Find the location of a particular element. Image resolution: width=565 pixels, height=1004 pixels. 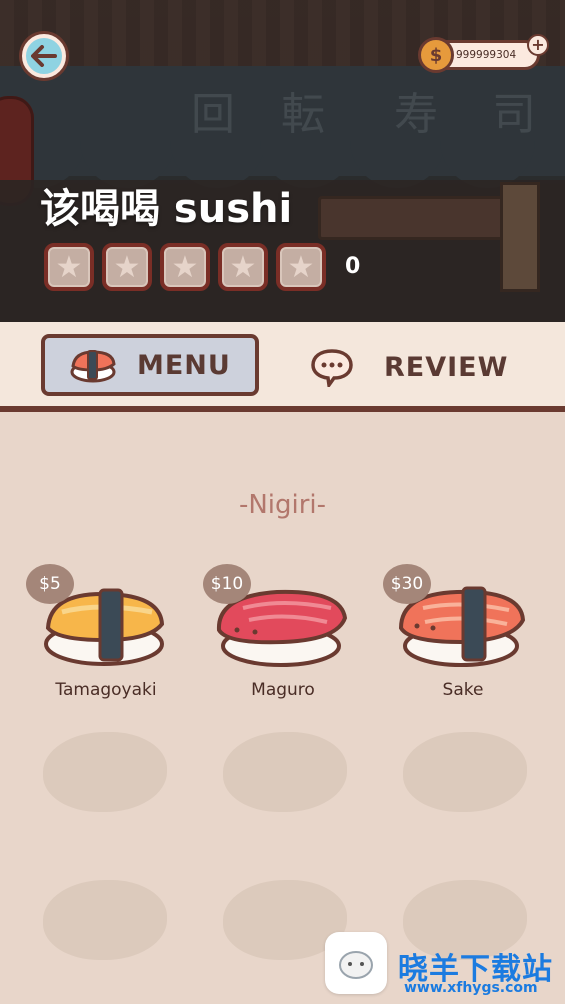

tab-menu-label: MENU is located at coordinates (184, 365).